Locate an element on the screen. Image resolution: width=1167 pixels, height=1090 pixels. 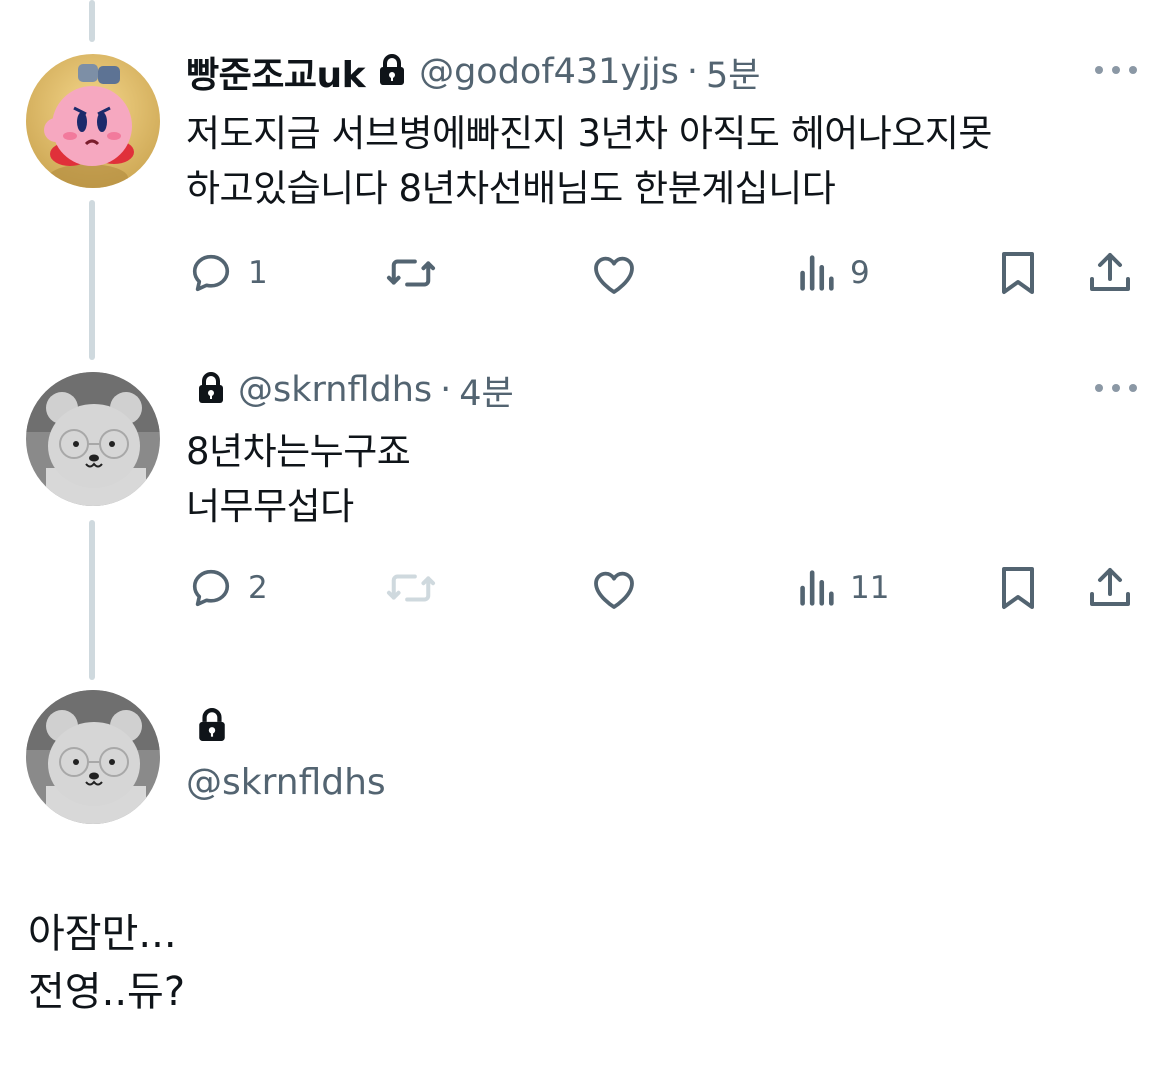
post-header: @skrnfldhs · 4분 is located at coordinates (350, 391).